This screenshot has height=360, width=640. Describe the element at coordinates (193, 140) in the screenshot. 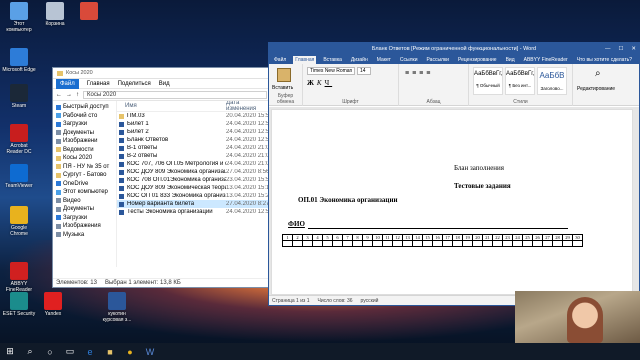

I see `file-row: Бланк Ответов 24.04.2020 12:5` at that location.